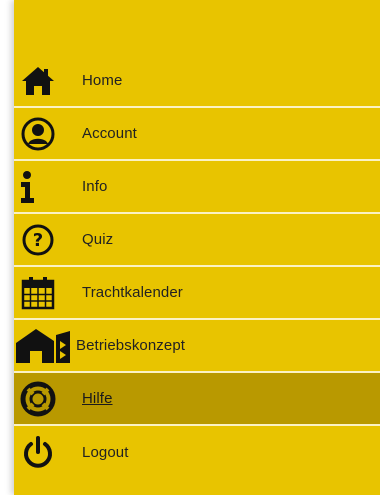  I want to click on menu-item-label: Hilfe, so click(97, 398).